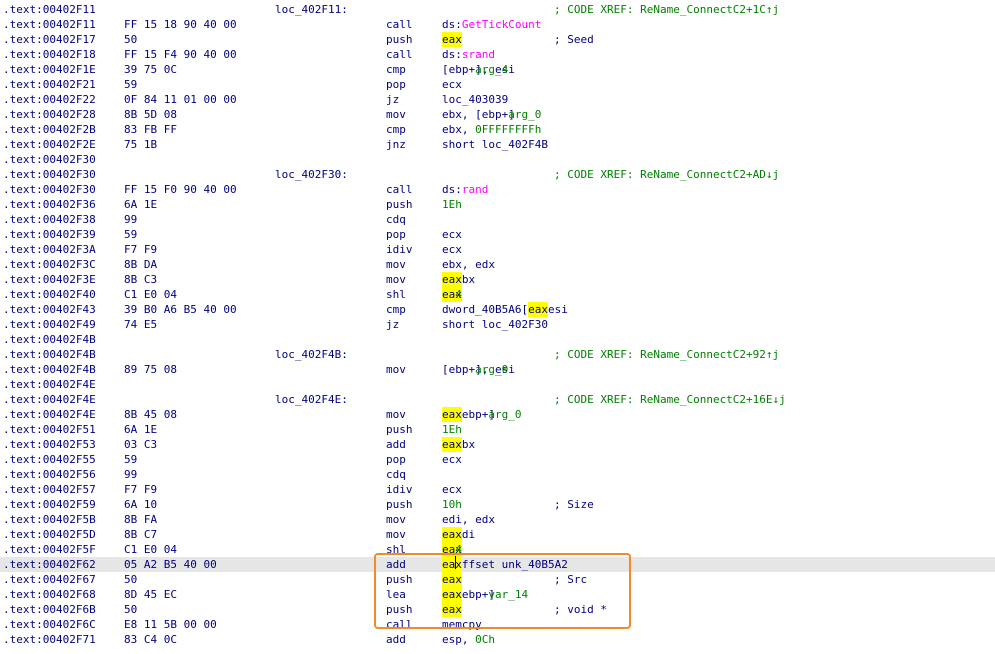  What do you see at coordinates (49, 39) in the screenshot?
I see `address: .text:00402F17` at bounding box center [49, 39].